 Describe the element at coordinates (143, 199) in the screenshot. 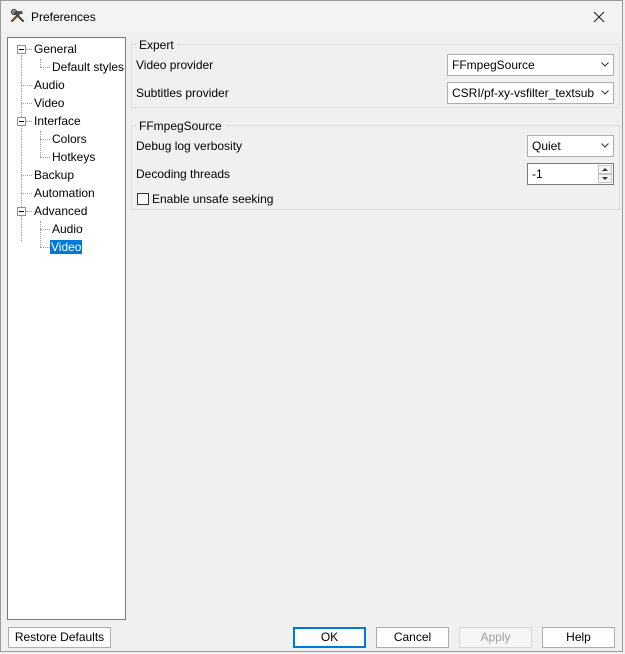

I see `unsafe-seeking-checkbox` at that location.